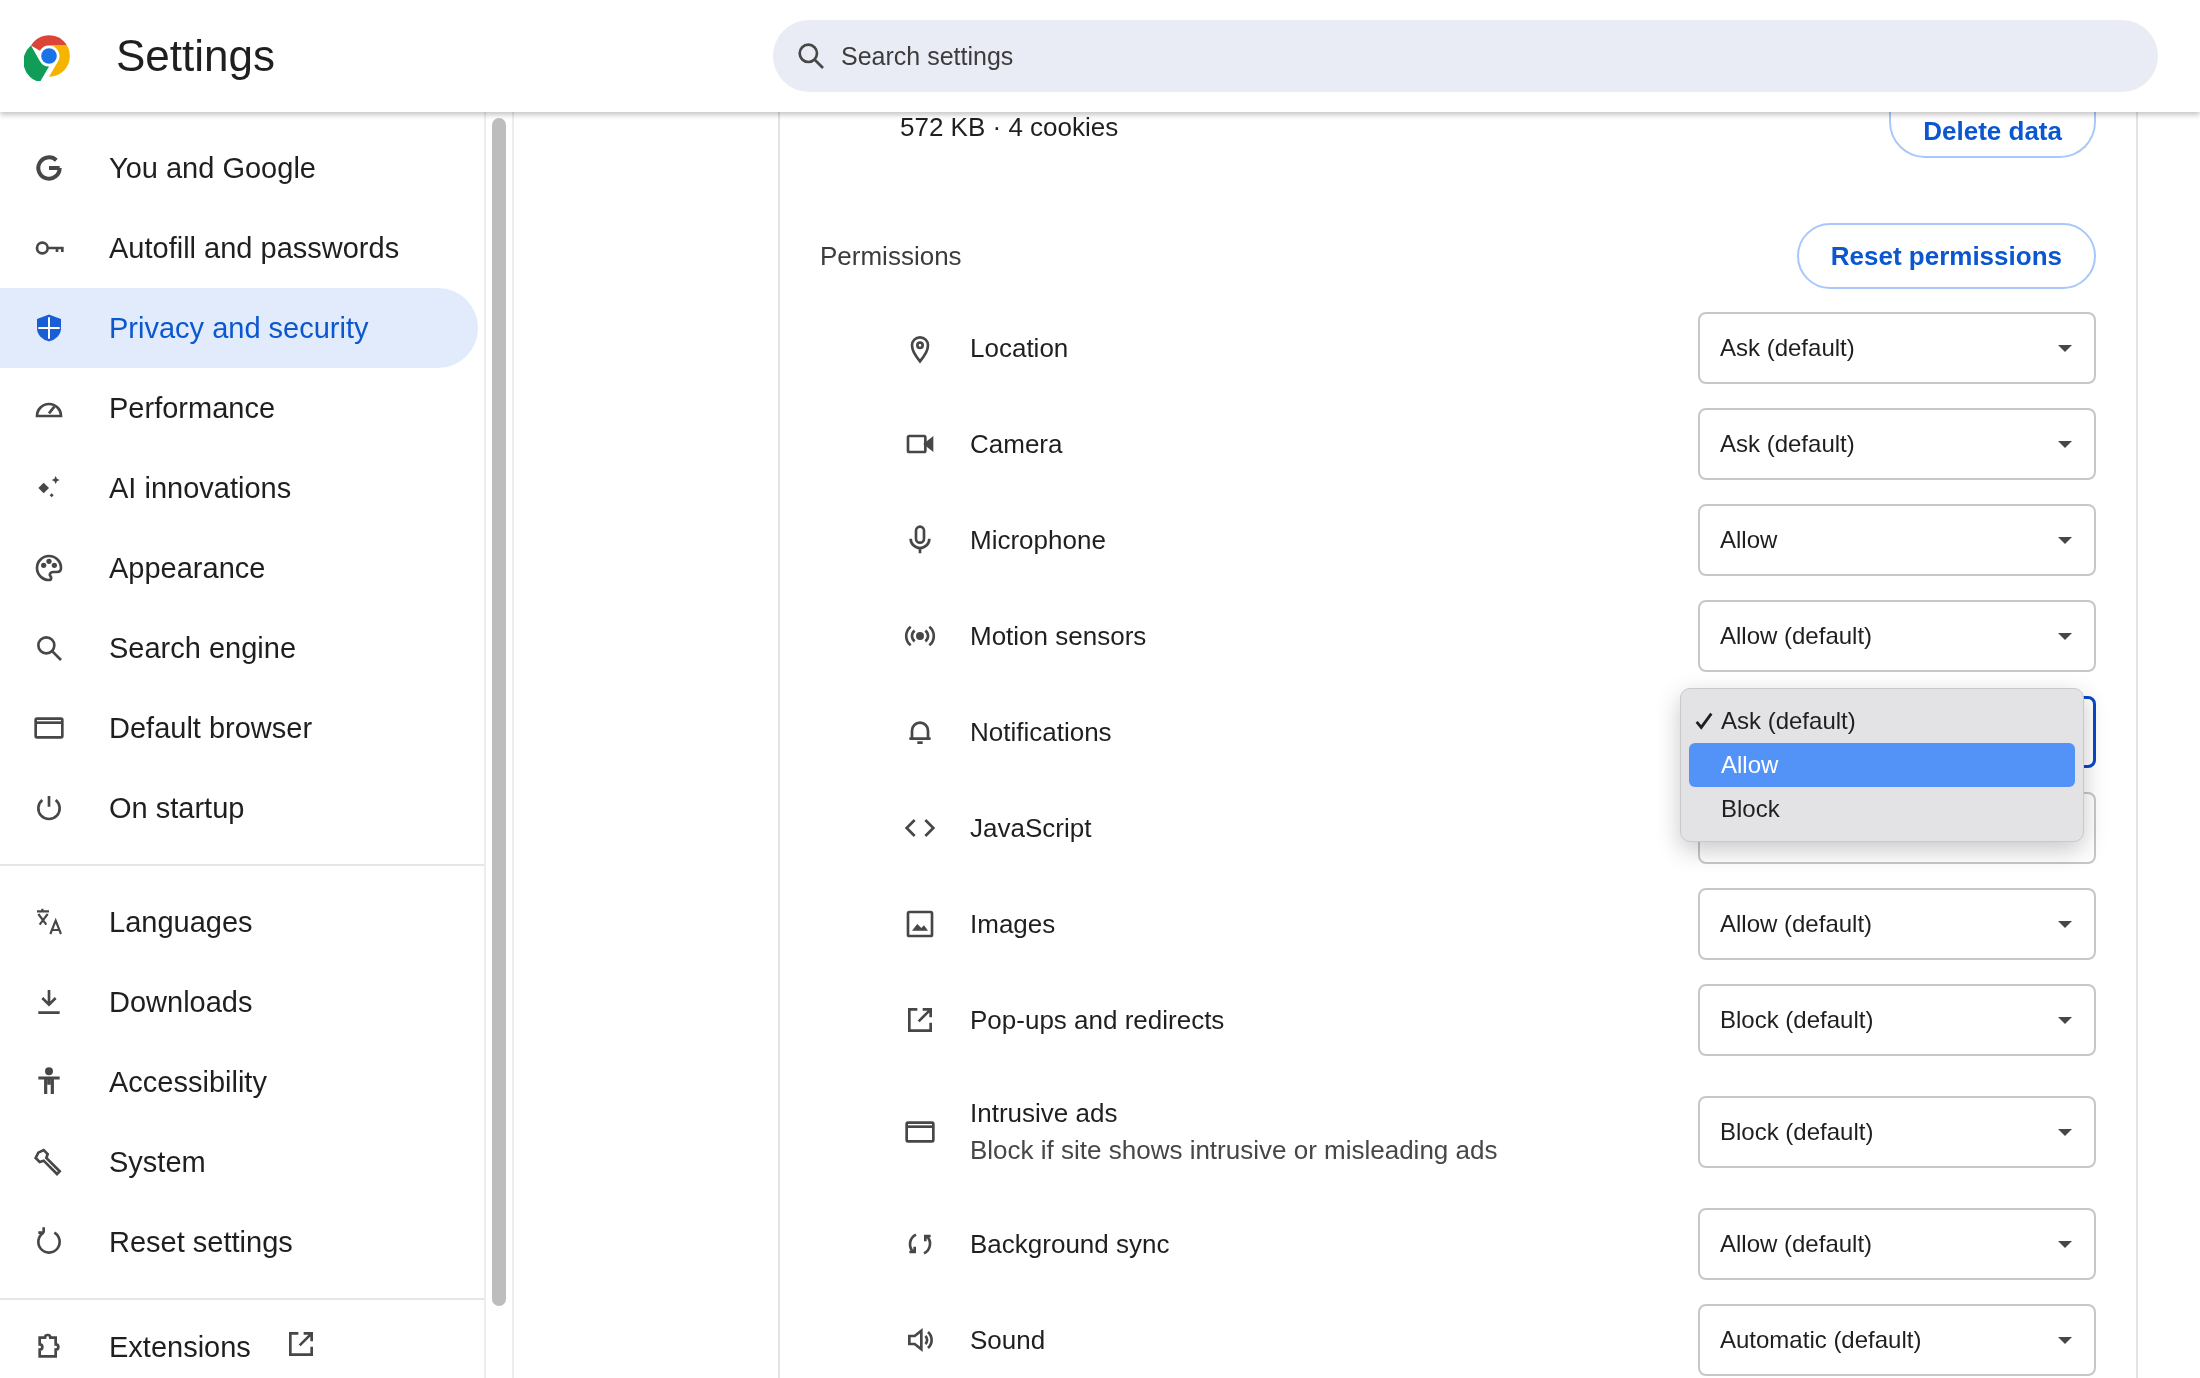 This screenshot has height=1378, width=2200. Describe the element at coordinates (1008, 1340) in the screenshot. I see `permission-label: Sound` at that location.